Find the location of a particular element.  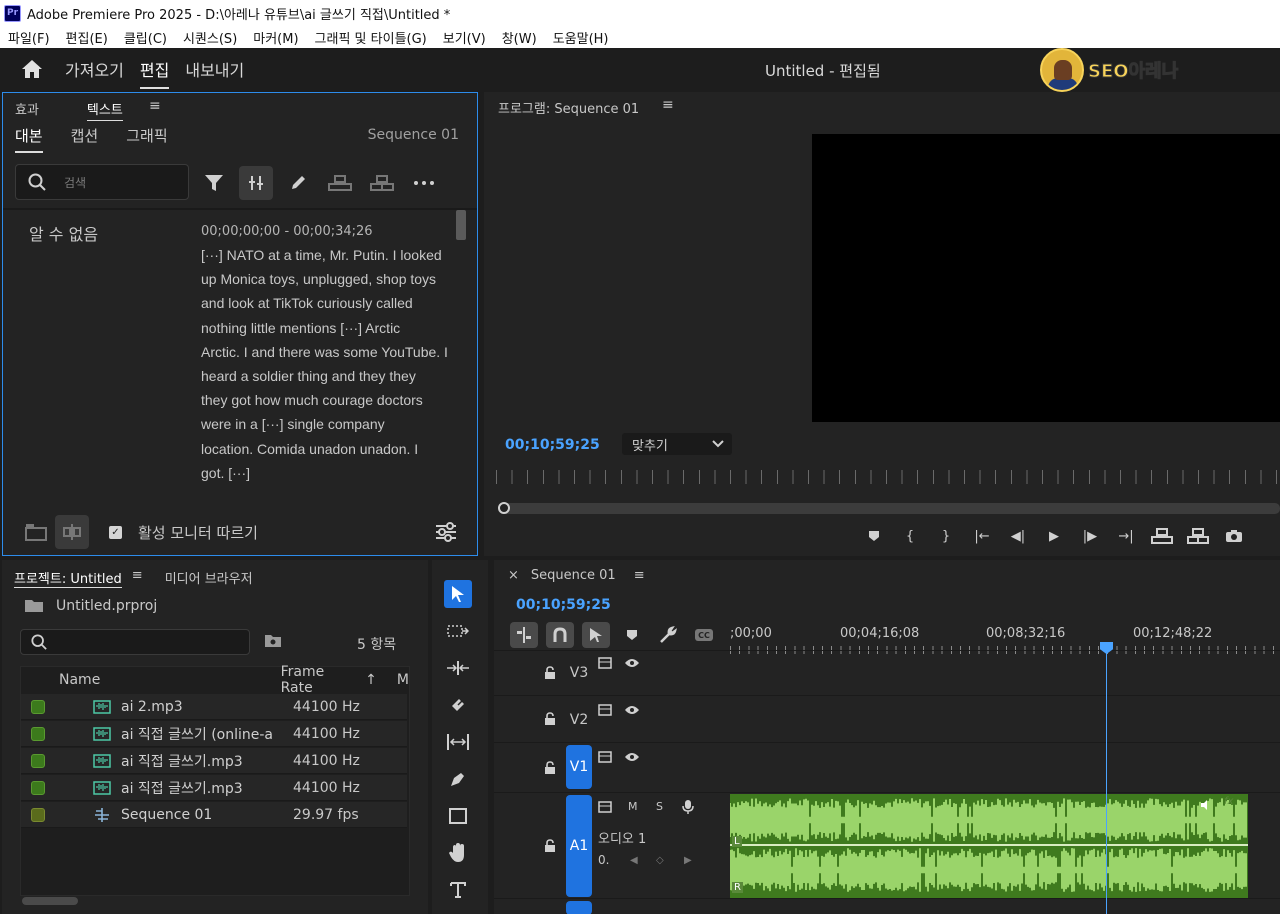

step-back-icon: ◀| is located at coordinates (1018, 536).